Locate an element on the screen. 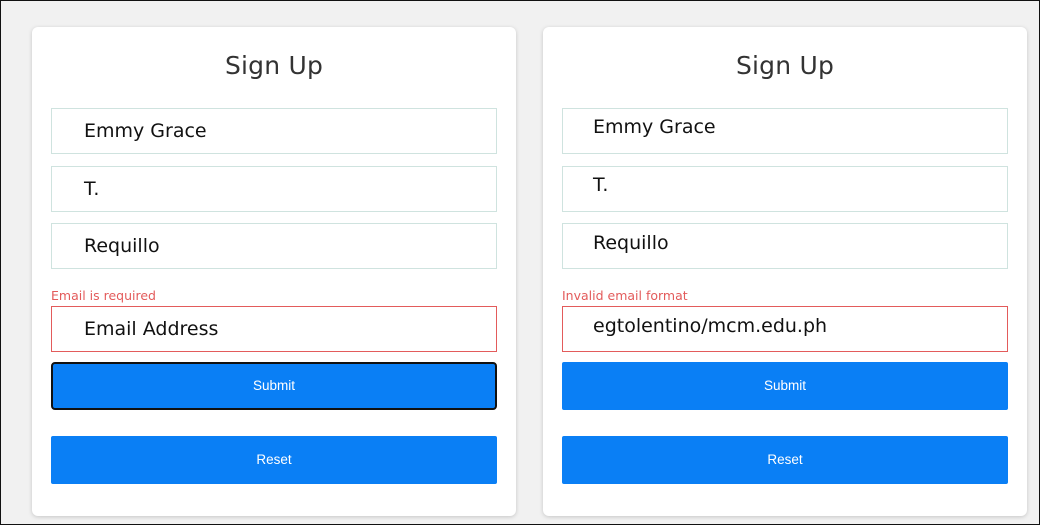  email-error-message: Invalid email format is located at coordinates (625, 295).